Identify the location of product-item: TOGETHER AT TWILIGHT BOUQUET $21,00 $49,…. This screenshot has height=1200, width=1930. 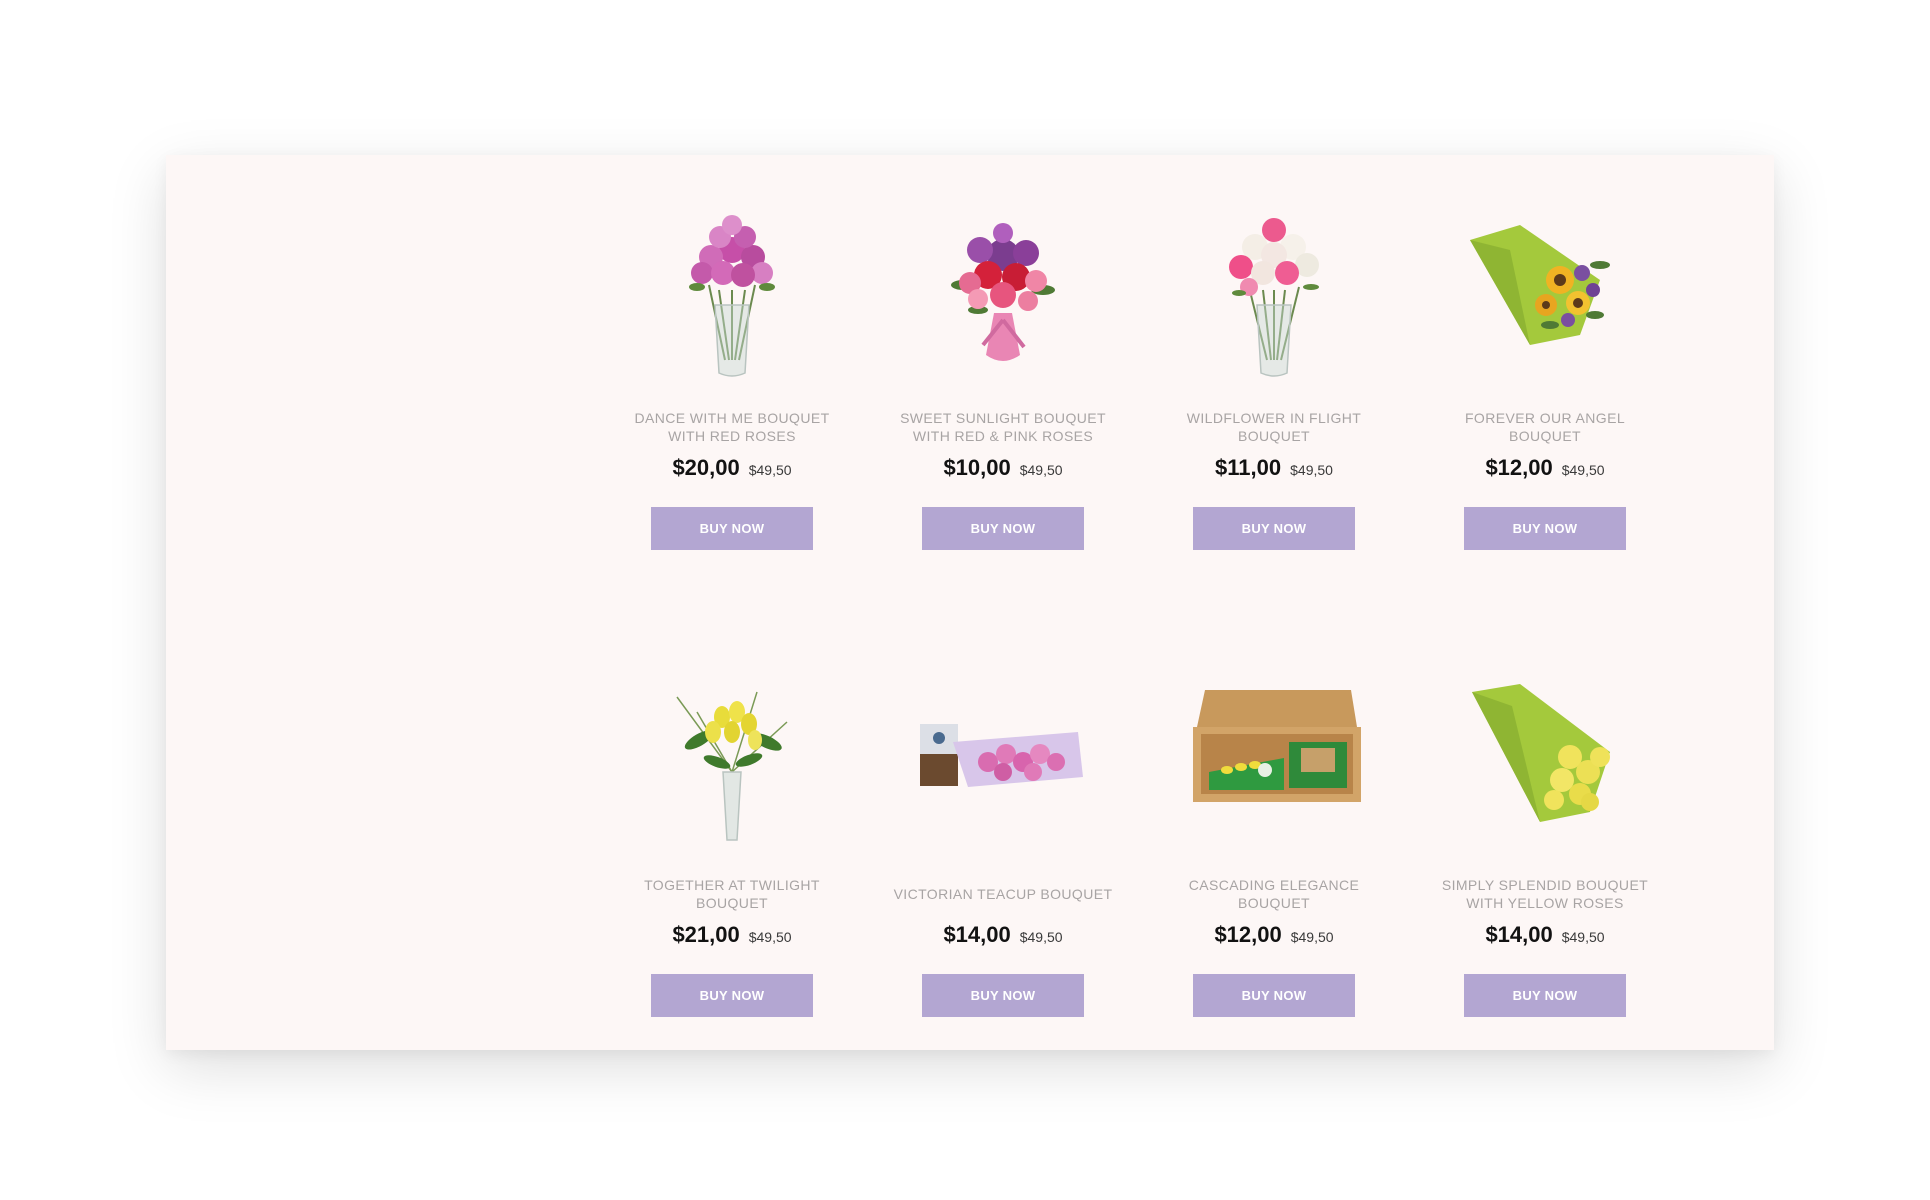
(732, 839).